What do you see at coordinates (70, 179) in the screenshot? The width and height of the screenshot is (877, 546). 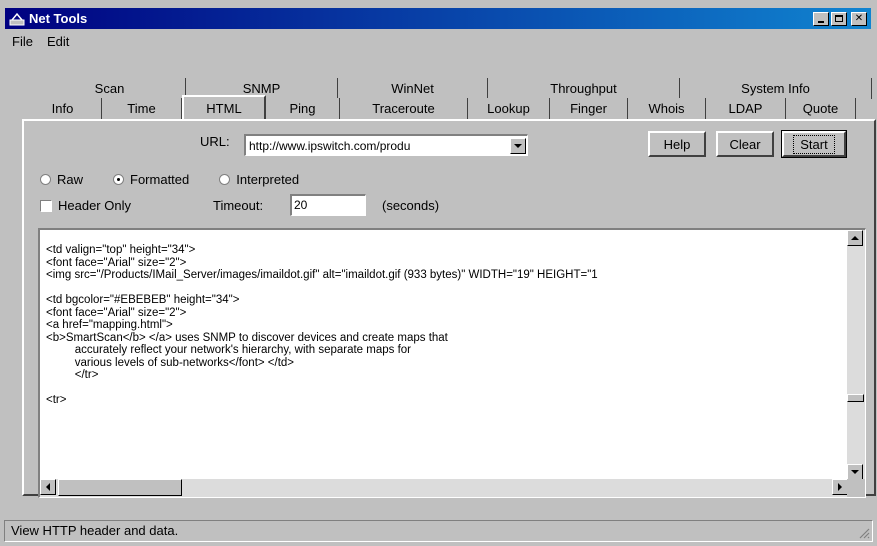 I see `radio-raw-label: Raw` at bounding box center [70, 179].